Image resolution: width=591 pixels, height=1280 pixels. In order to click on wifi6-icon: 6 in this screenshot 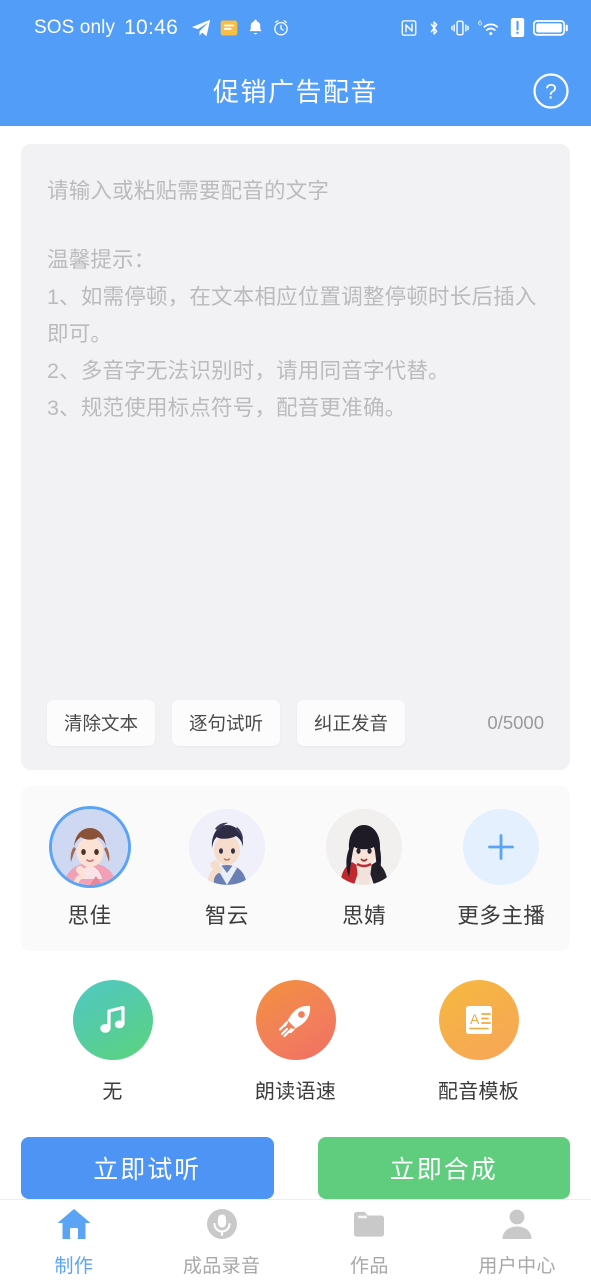, I will do `click(490, 28)`.